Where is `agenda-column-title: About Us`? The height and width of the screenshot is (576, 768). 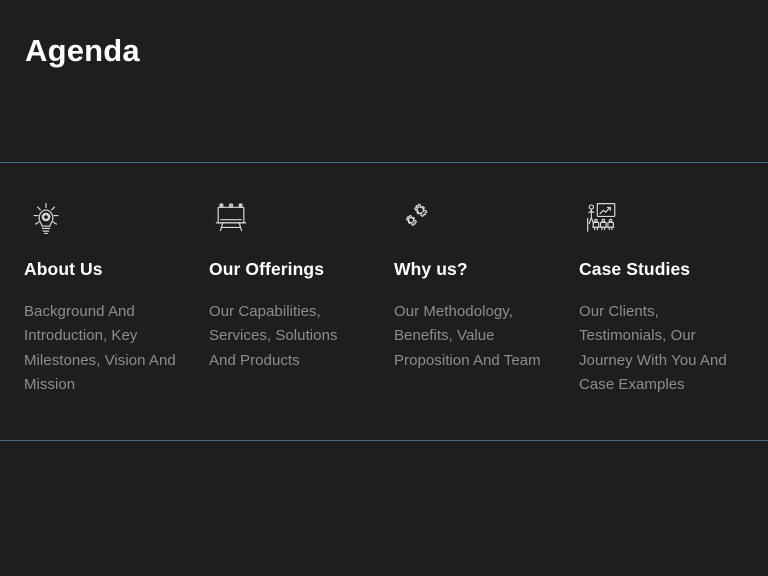
agenda-column-title: About Us is located at coordinates (63, 269).